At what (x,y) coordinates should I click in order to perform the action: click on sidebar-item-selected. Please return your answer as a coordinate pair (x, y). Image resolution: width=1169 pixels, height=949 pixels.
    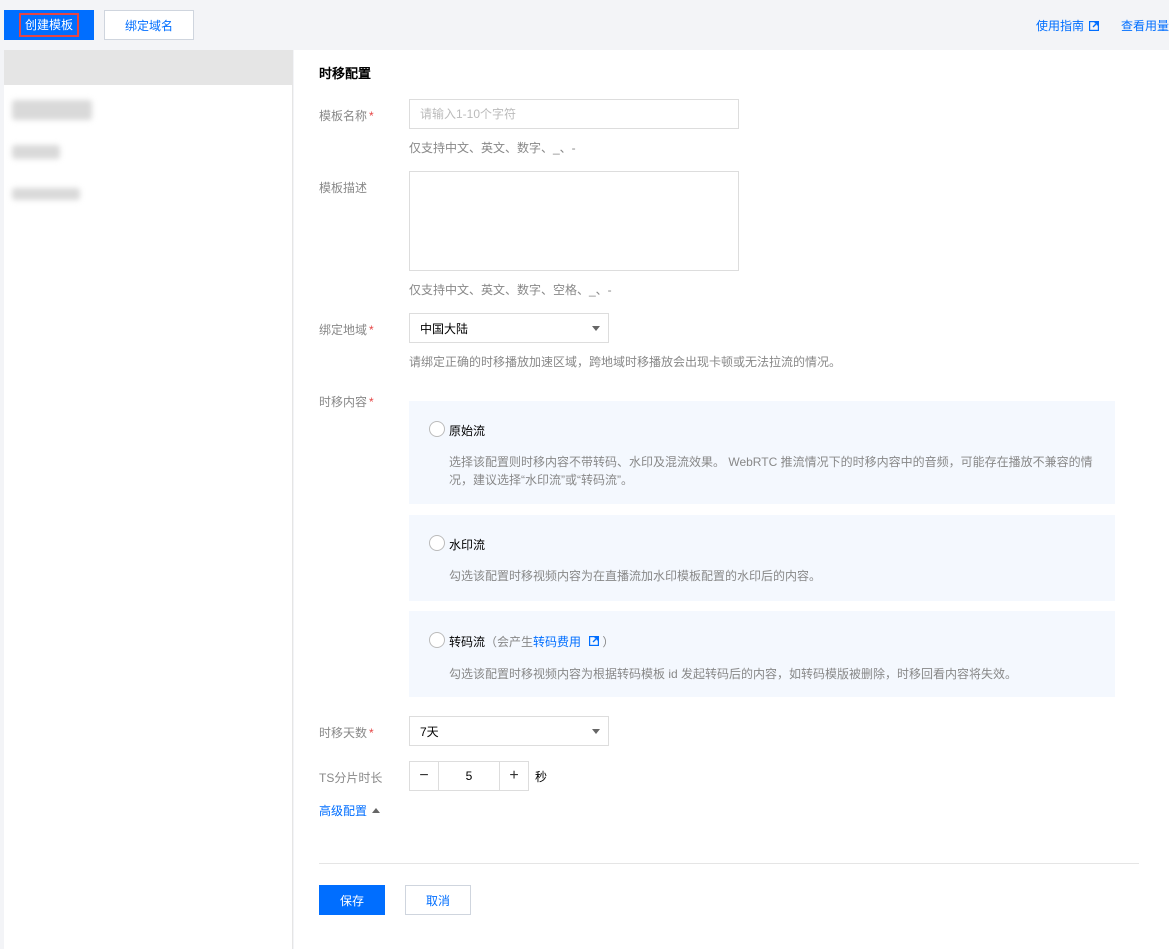
    Looking at the image, I should click on (148, 67).